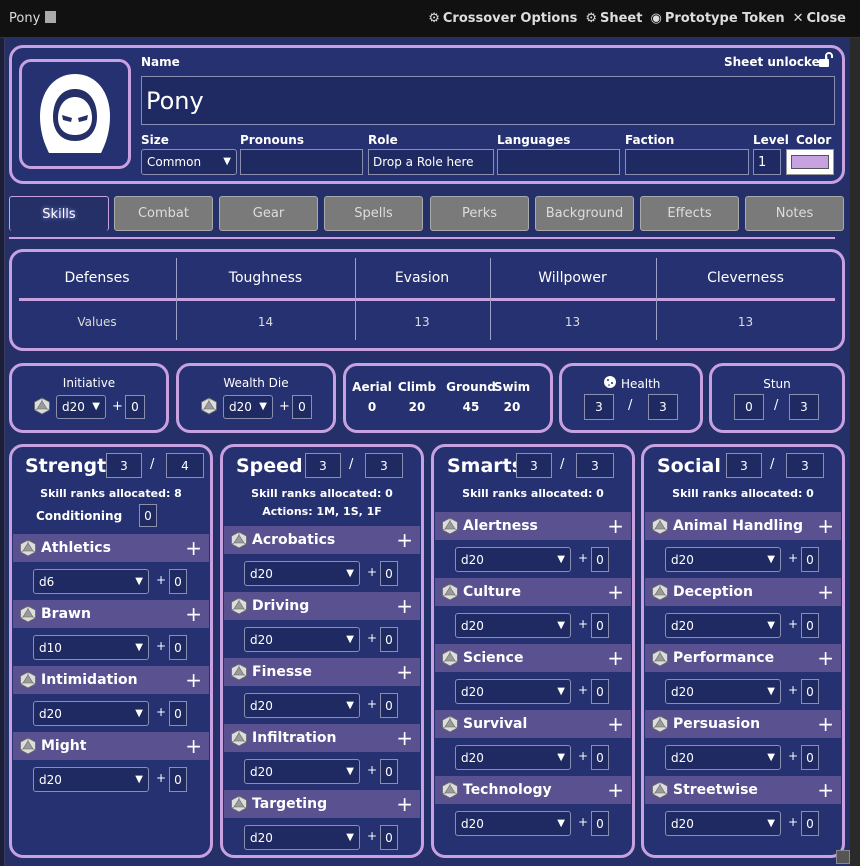  I want to click on skill-row-persuasion: Persuasion +, so click(743, 724).